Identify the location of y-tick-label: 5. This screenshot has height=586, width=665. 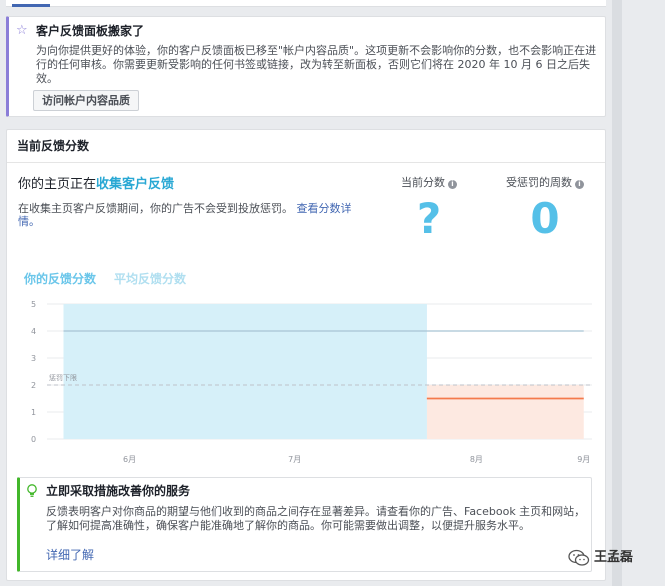
(33, 304).